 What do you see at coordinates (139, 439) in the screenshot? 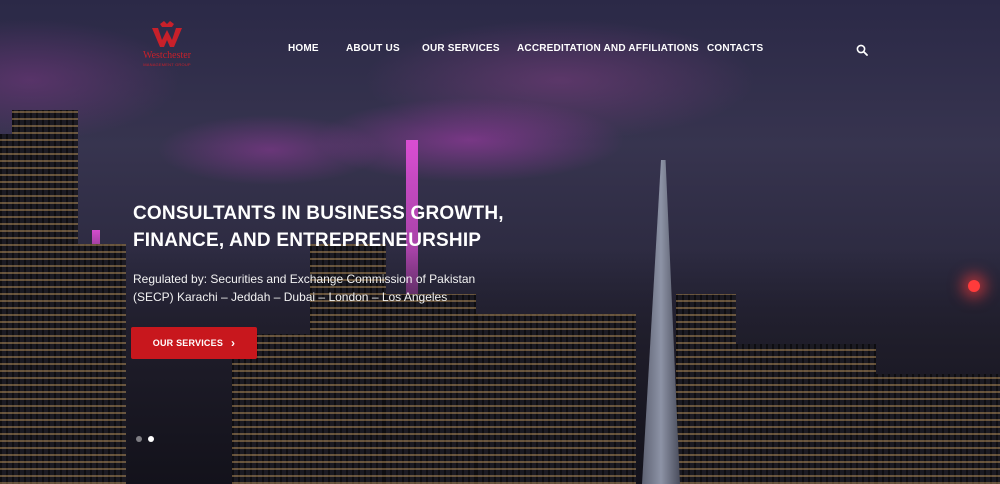
I see `slider-dot` at bounding box center [139, 439].